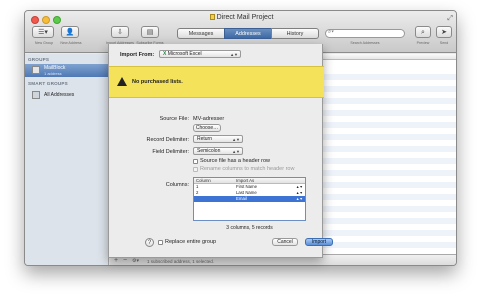  Describe the element at coordinates (195, 161) in the screenshot. I see `header-row-checkbox` at that location.